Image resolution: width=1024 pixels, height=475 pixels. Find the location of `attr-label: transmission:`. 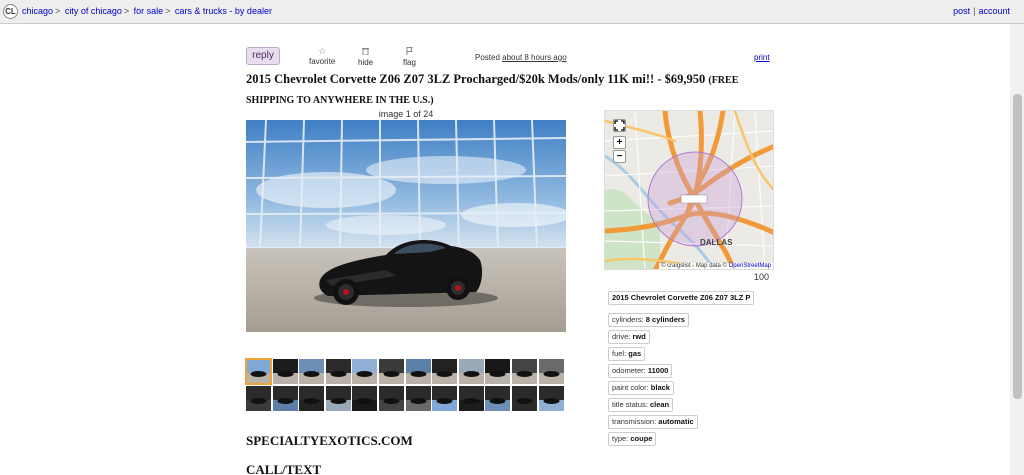

attr-label: transmission: is located at coordinates (634, 421).